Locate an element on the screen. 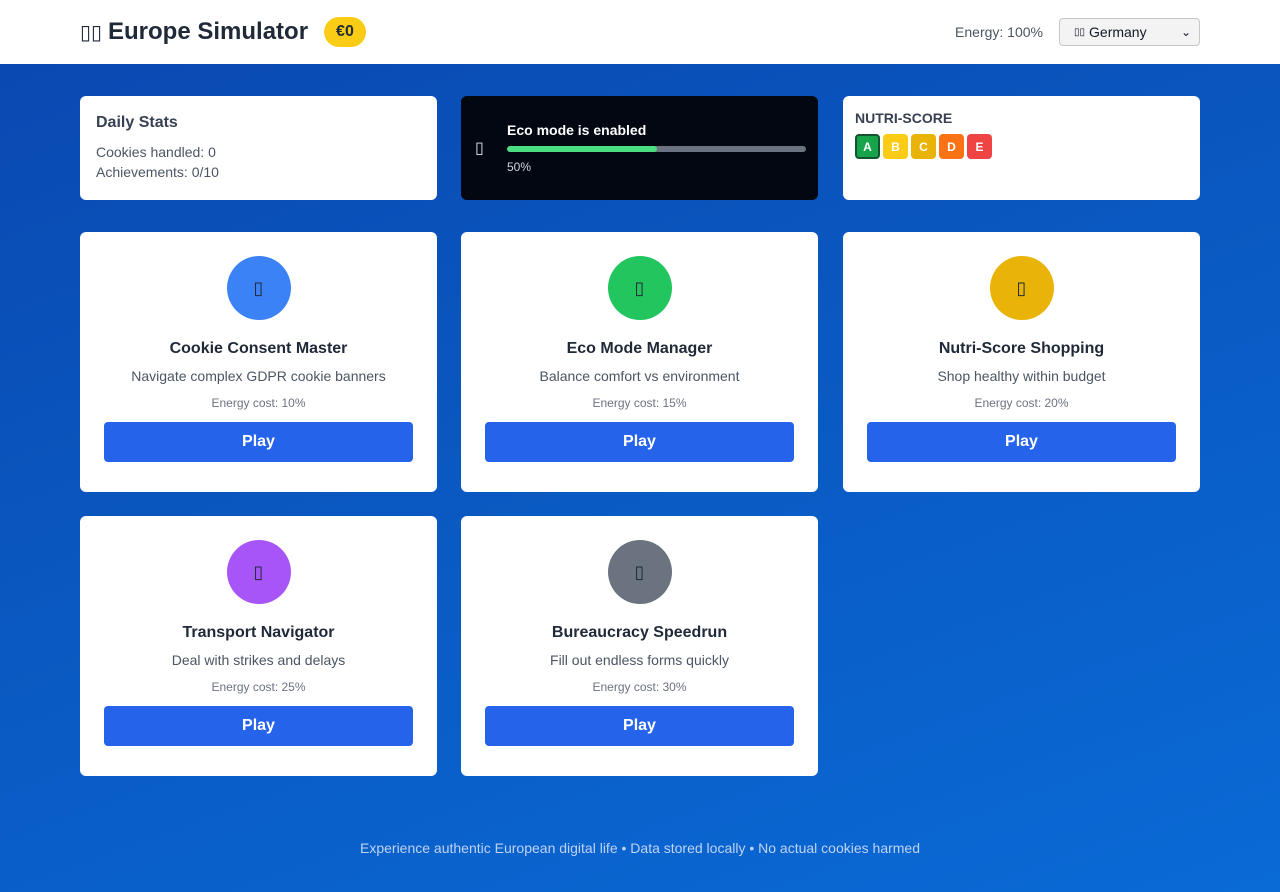 This screenshot has width=1280, height=892. brand: ▯▯ Europe Simulator €0 is located at coordinates (223, 32).